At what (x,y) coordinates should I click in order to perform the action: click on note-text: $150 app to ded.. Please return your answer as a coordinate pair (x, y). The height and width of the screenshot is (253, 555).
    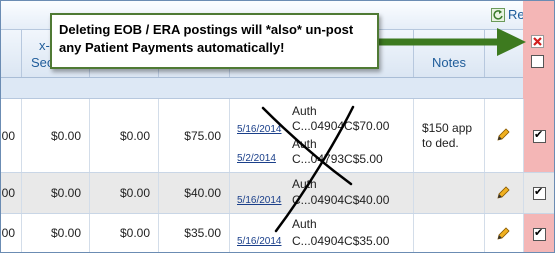
    Looking at the image, I should click on (447, 135).